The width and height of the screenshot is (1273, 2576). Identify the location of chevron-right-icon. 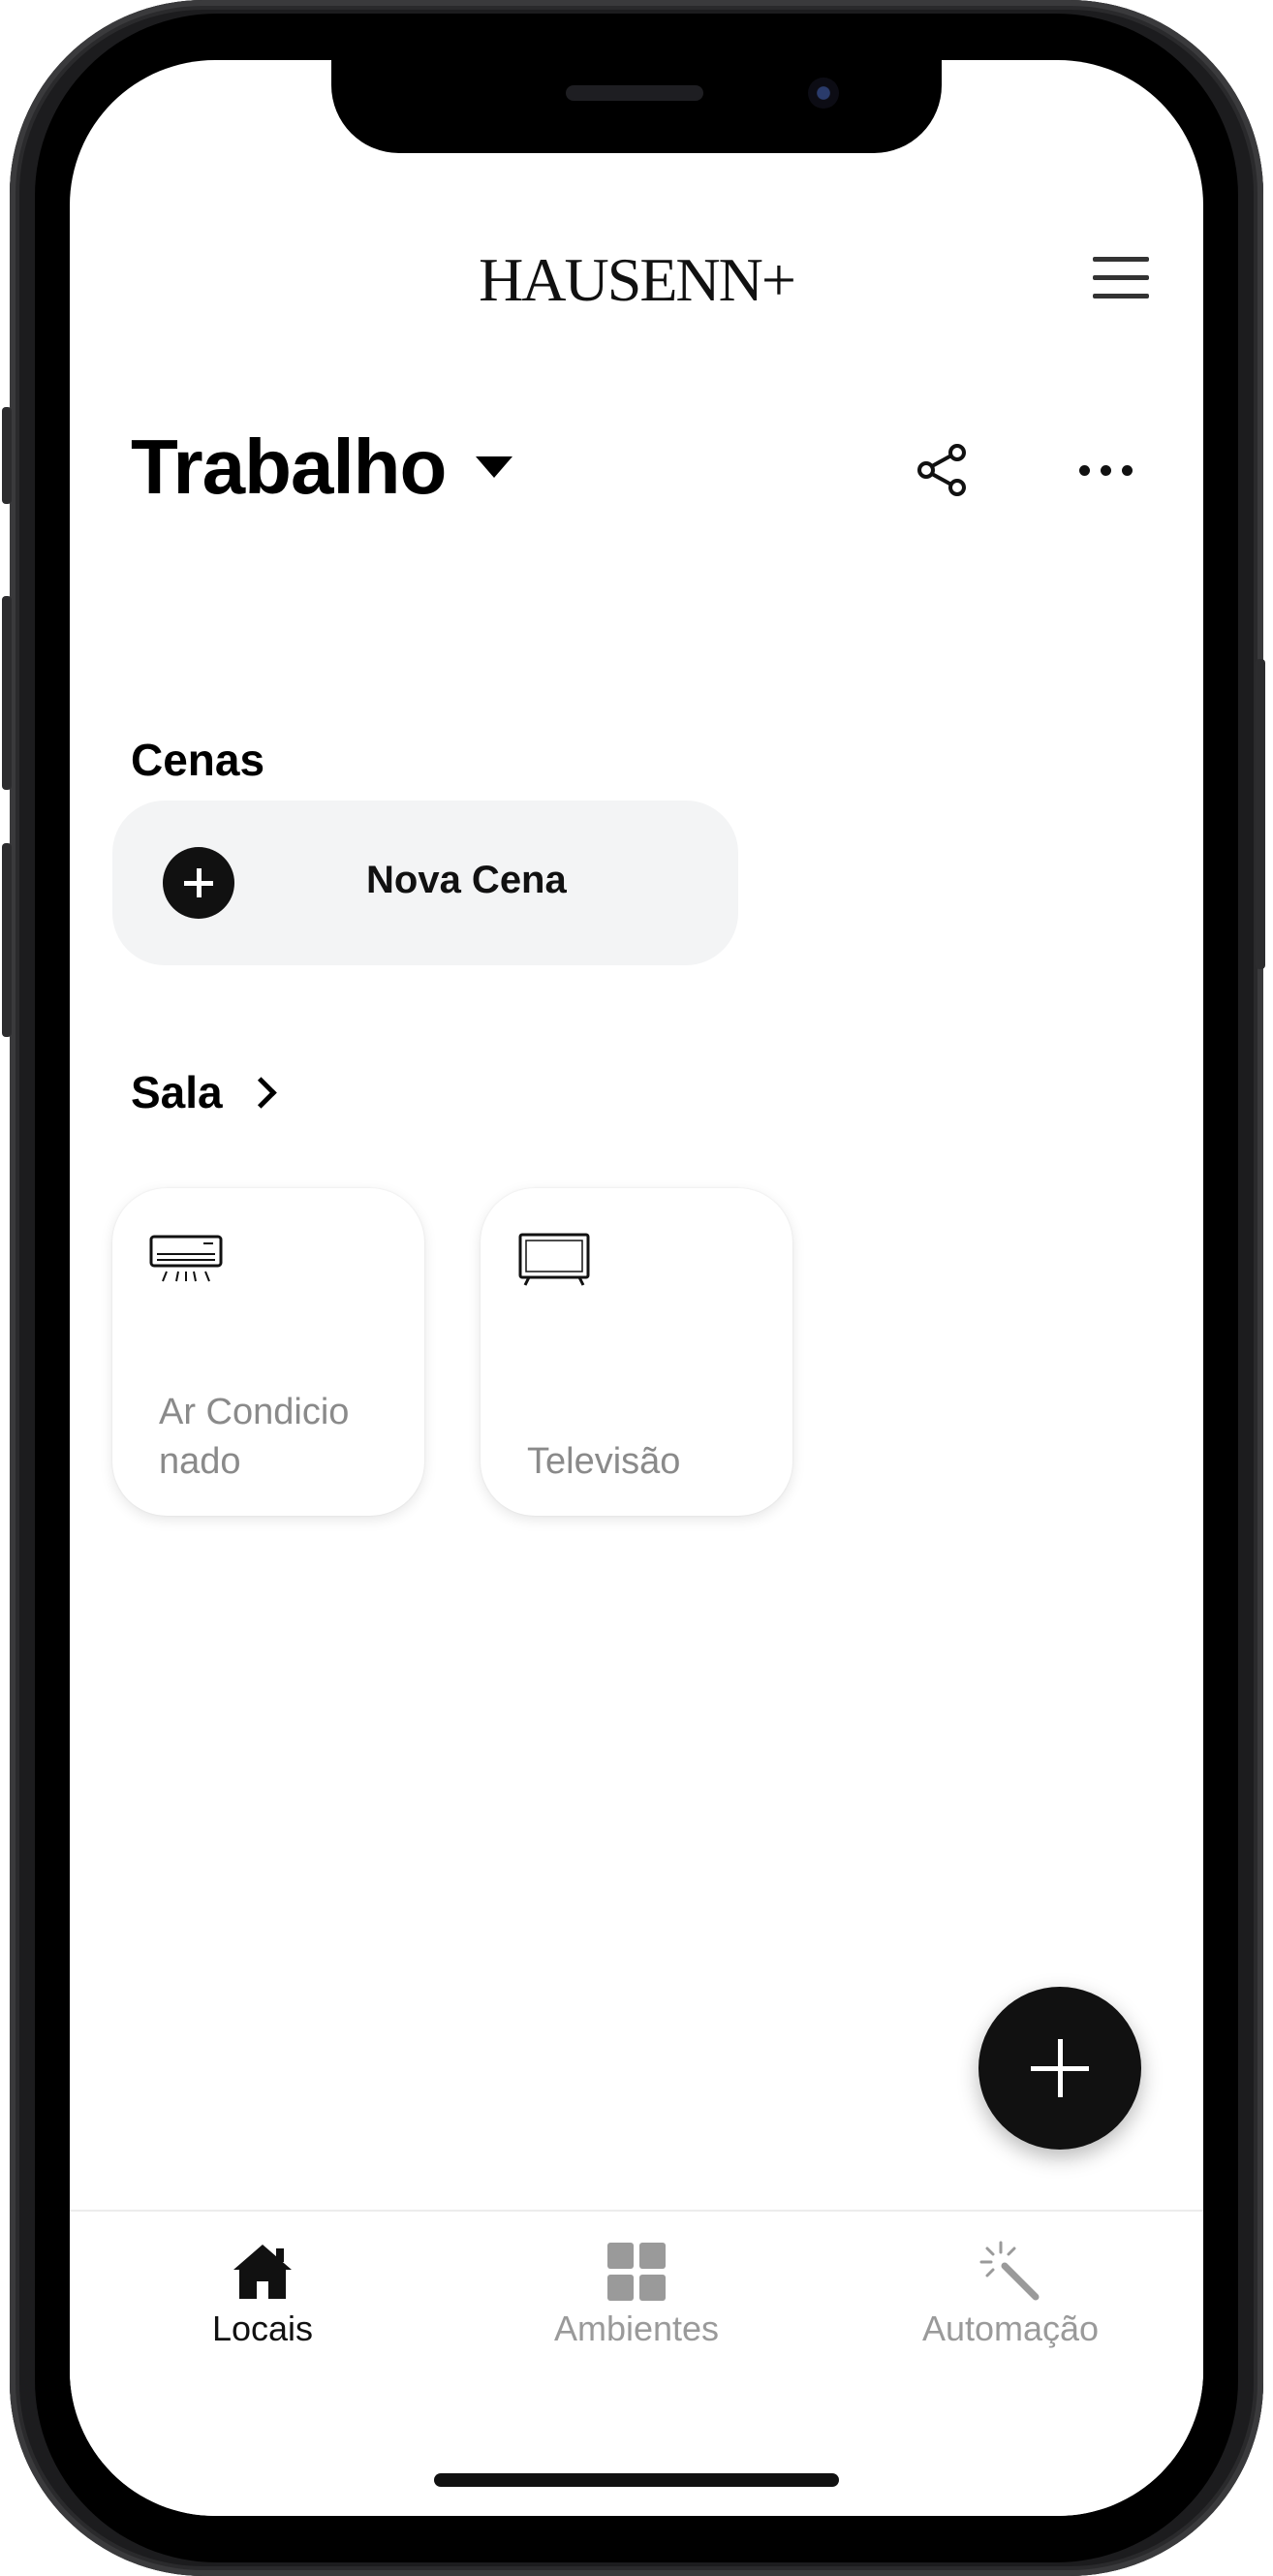
(261, 1092).